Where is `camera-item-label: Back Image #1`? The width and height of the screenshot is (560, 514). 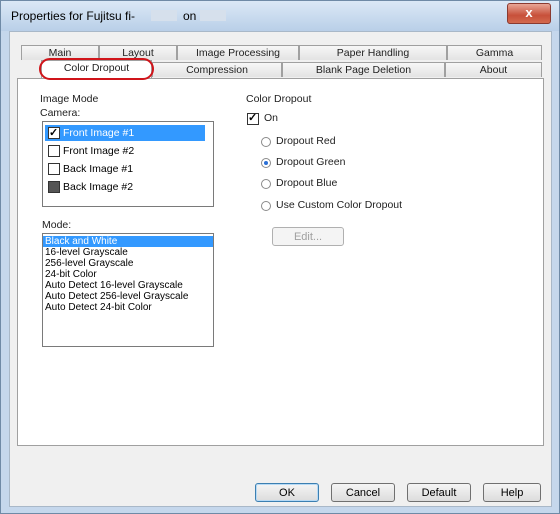
camera-item-label: Back Image #1 is located at coordinates (98, 169).